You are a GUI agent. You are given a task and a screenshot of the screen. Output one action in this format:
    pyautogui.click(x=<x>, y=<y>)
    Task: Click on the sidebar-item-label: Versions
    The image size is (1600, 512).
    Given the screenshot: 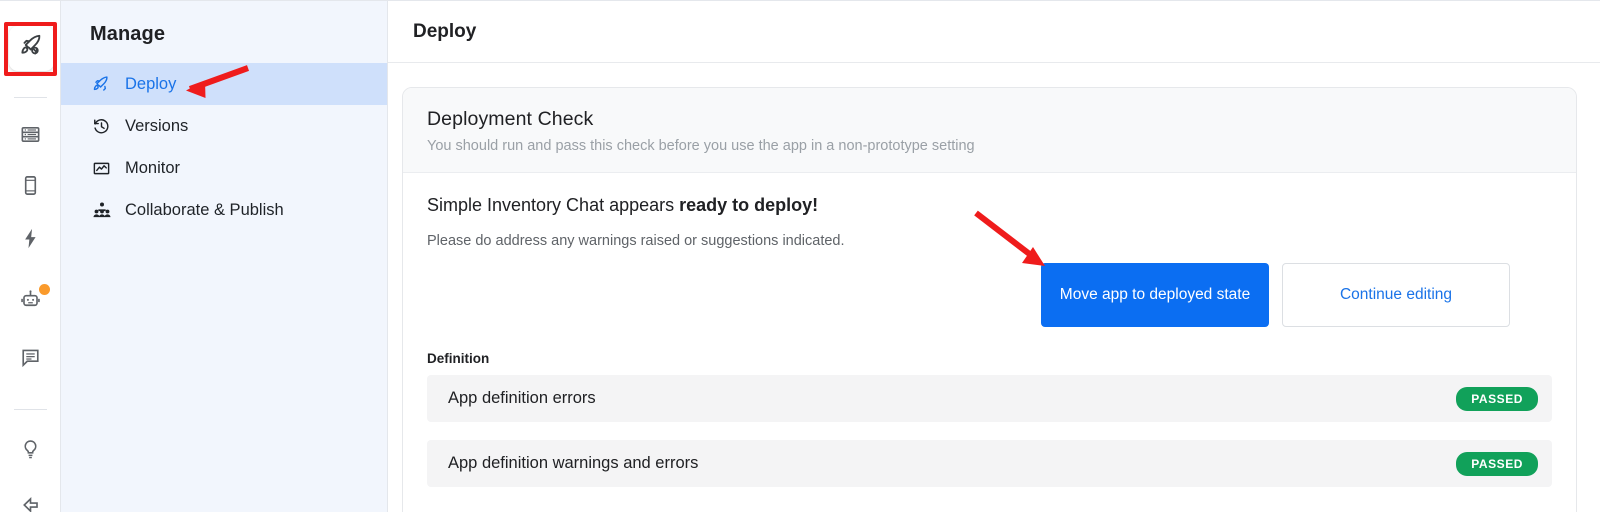 What is the action you would take?
    pyautogui.click(x=157, y=125)
    